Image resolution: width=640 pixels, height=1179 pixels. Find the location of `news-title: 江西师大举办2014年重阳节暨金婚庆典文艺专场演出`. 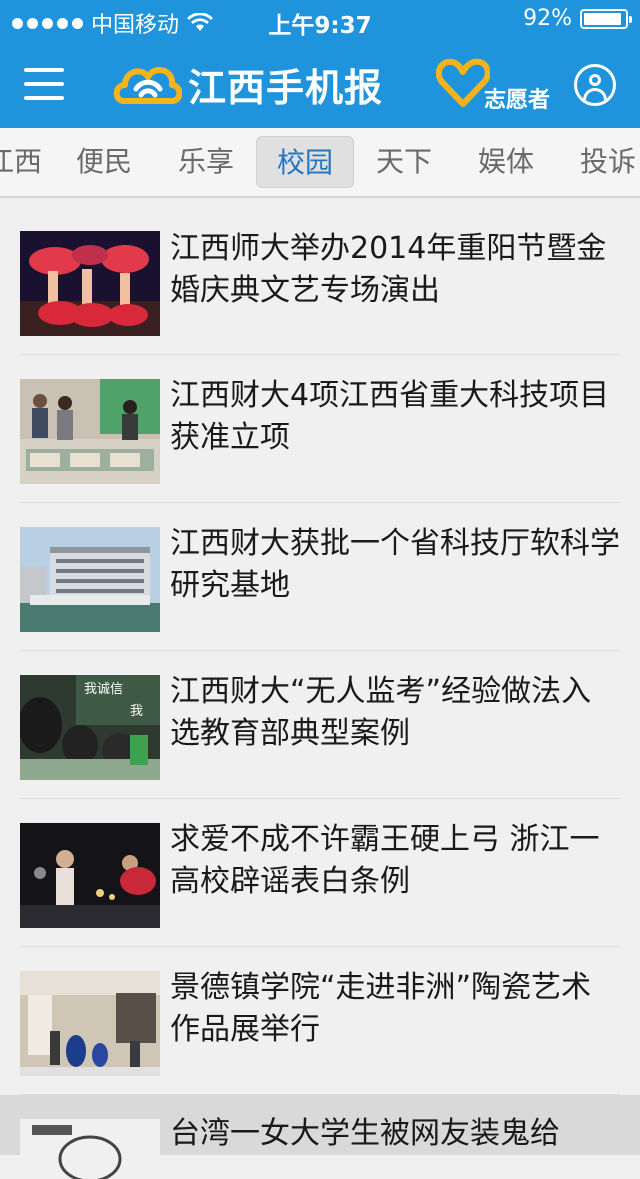

news-title: 江西师大举办2014年重阳节暨金婚庆典文艺专场演出 is located at coordinates (388, 269).